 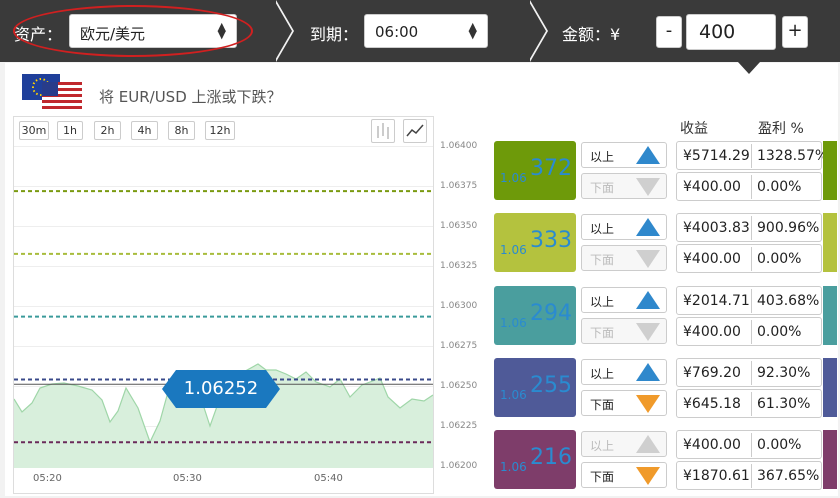 I want to click on current-price: 1.06252, so click(x=221, y=388).